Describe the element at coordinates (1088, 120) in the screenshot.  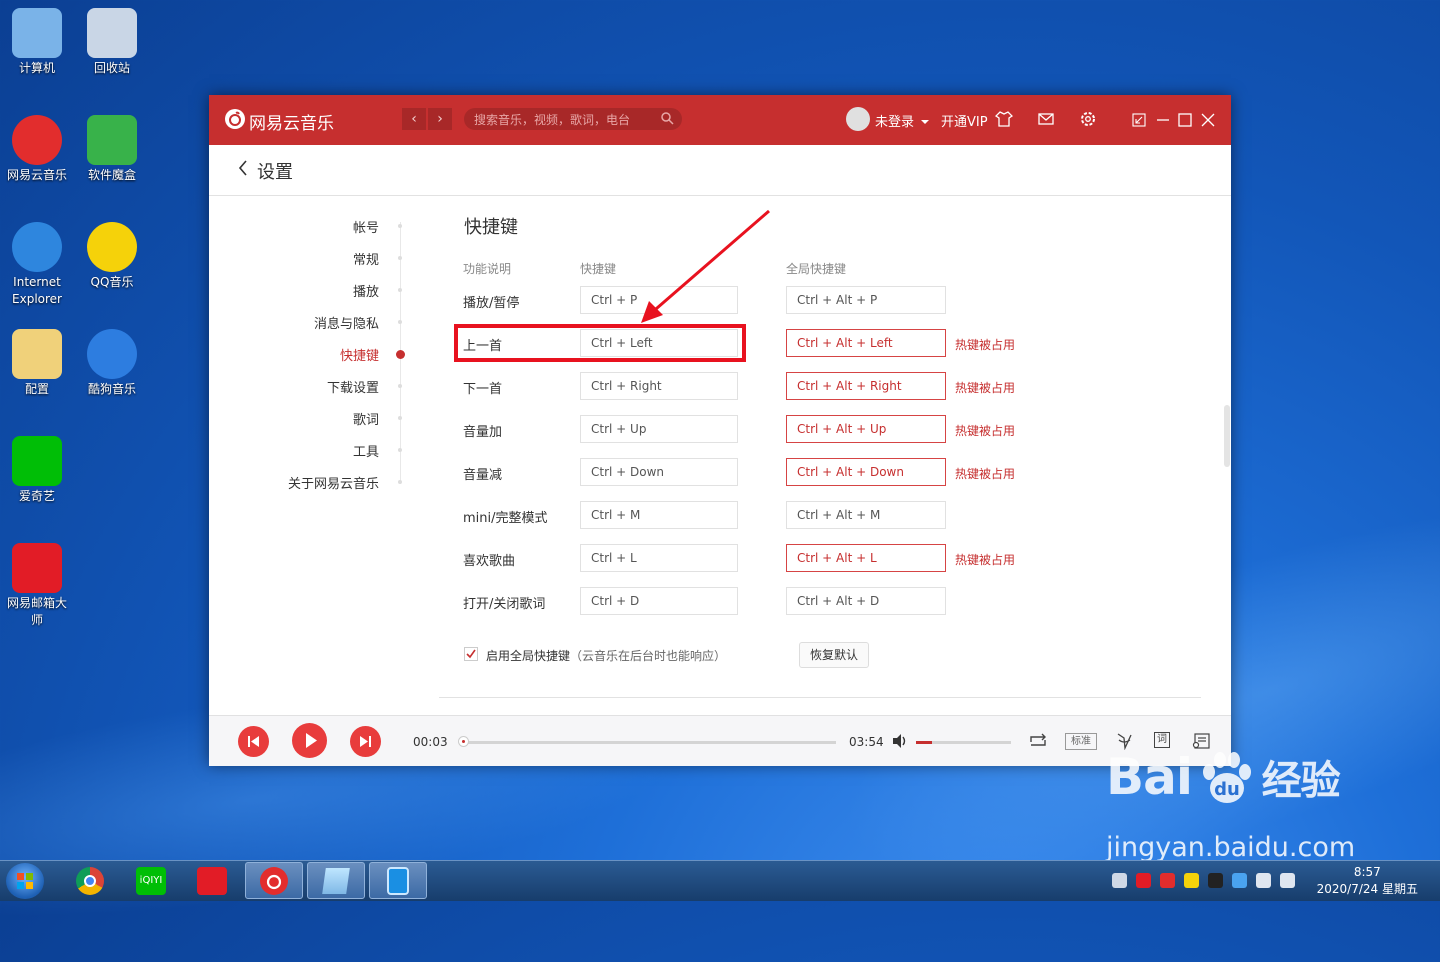
I see `settings-gear-icon` at that location.